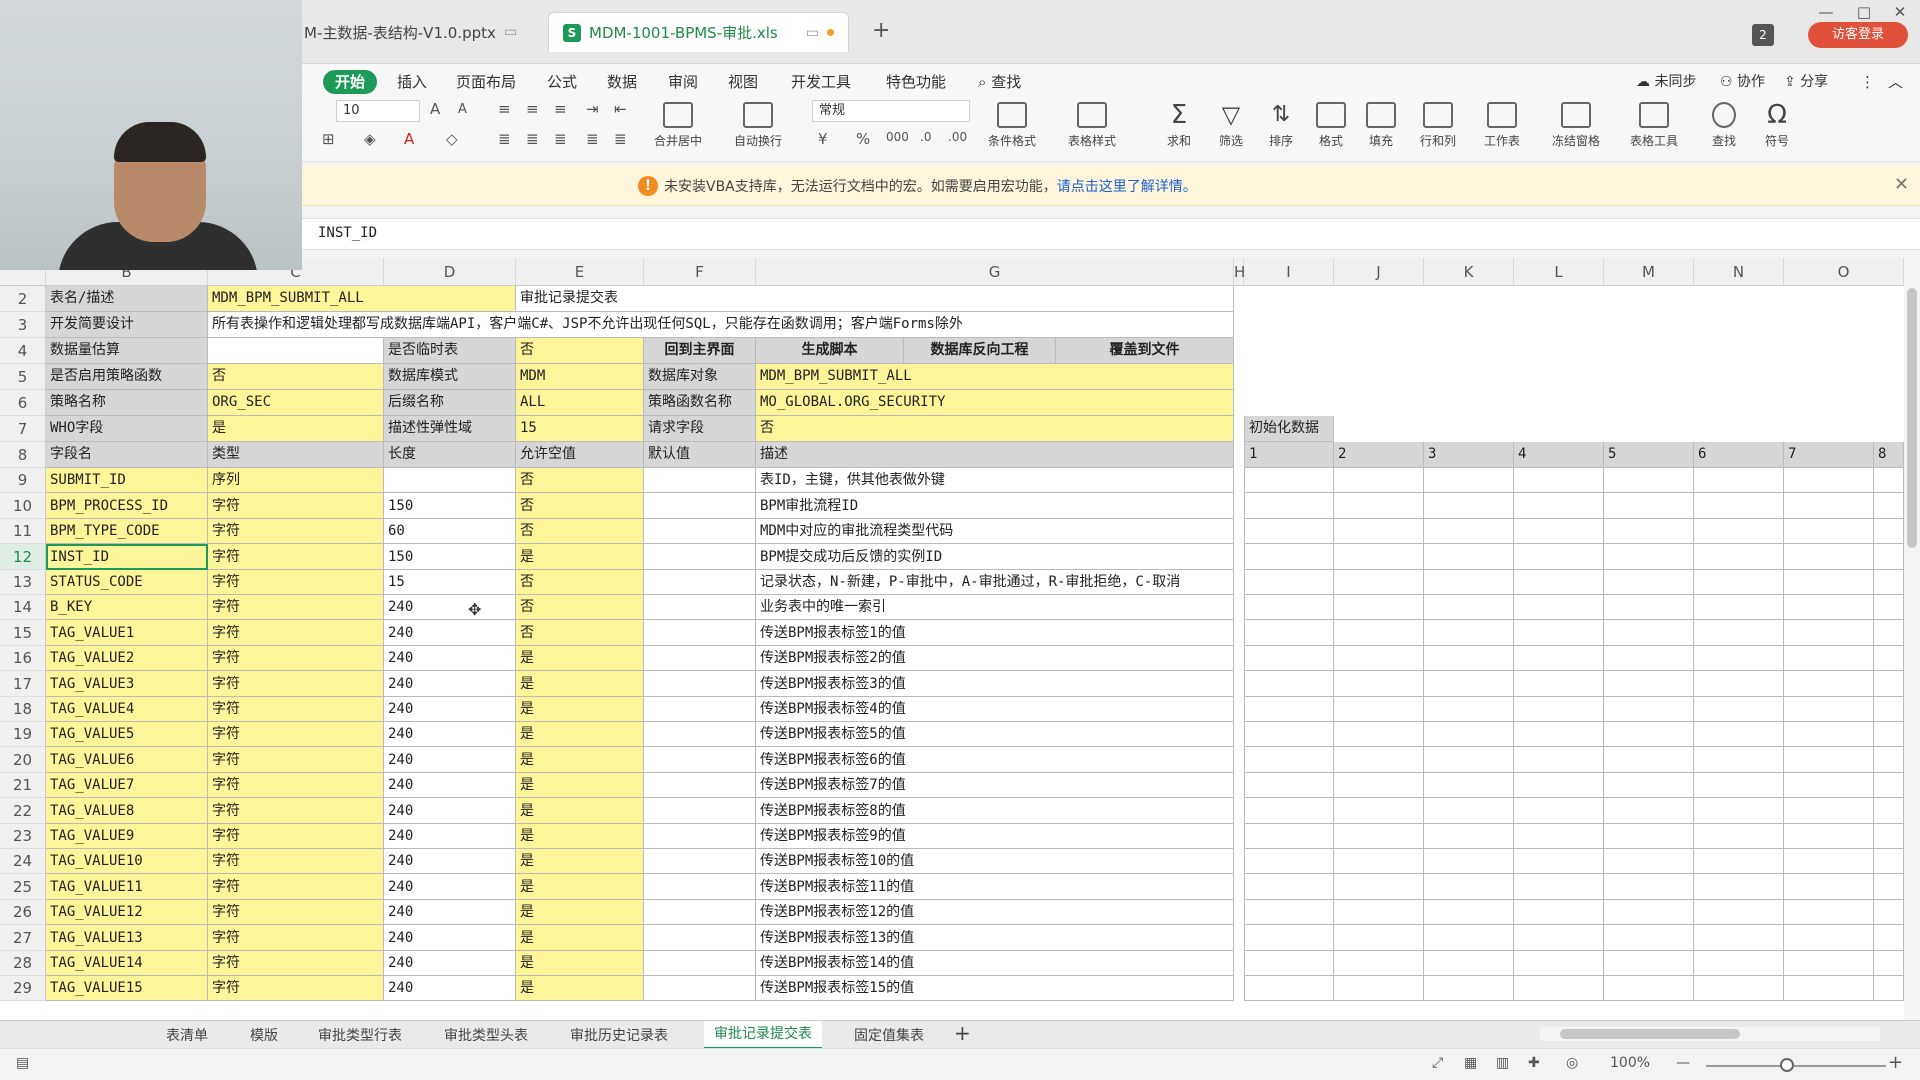 The height and width of the screenshot is (1080, 1920). I want to click on row-header: 22, so click(23, 811).